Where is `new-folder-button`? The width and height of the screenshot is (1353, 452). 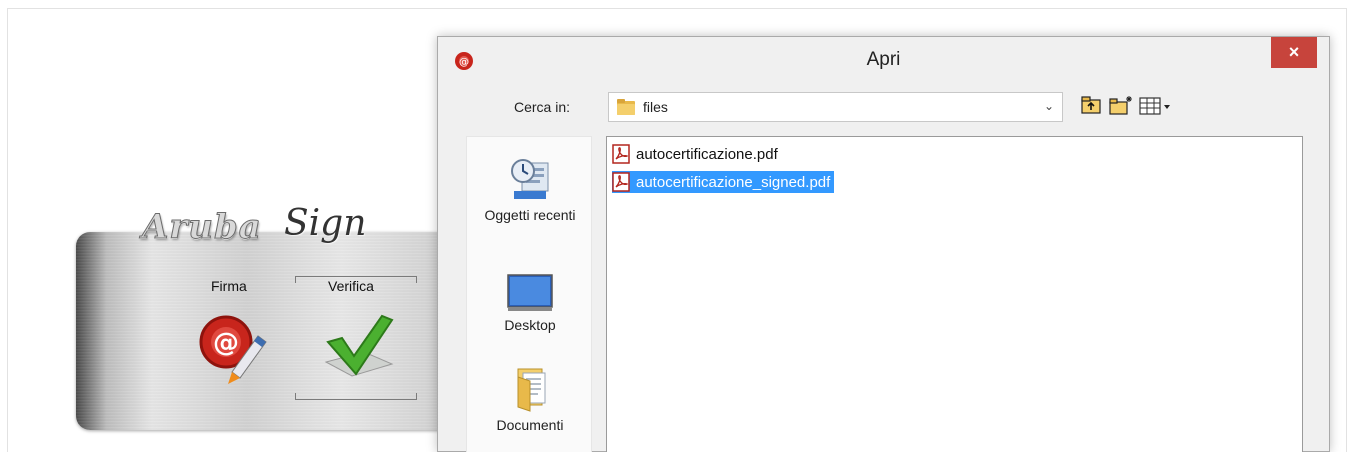 new-folder-button is located at coordinates (1121, 106).